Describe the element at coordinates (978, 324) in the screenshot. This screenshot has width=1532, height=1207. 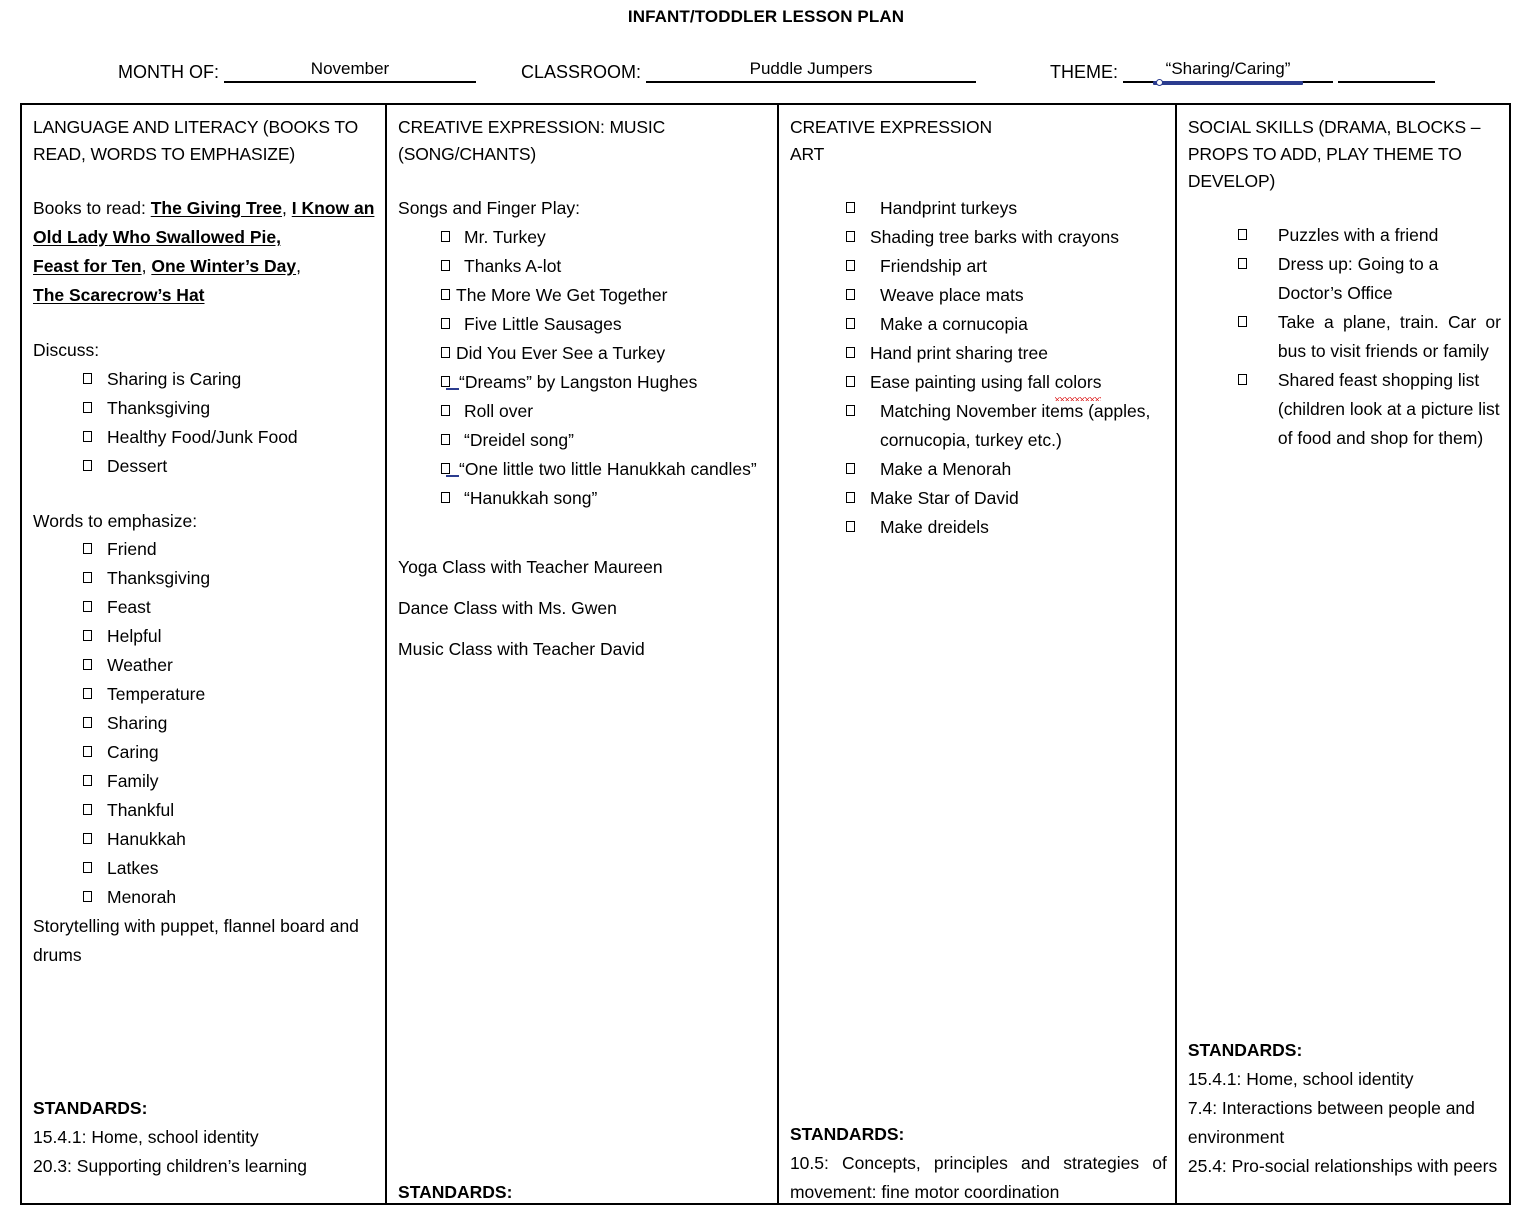
I see `list-item: Make a cornucopia` at that location.